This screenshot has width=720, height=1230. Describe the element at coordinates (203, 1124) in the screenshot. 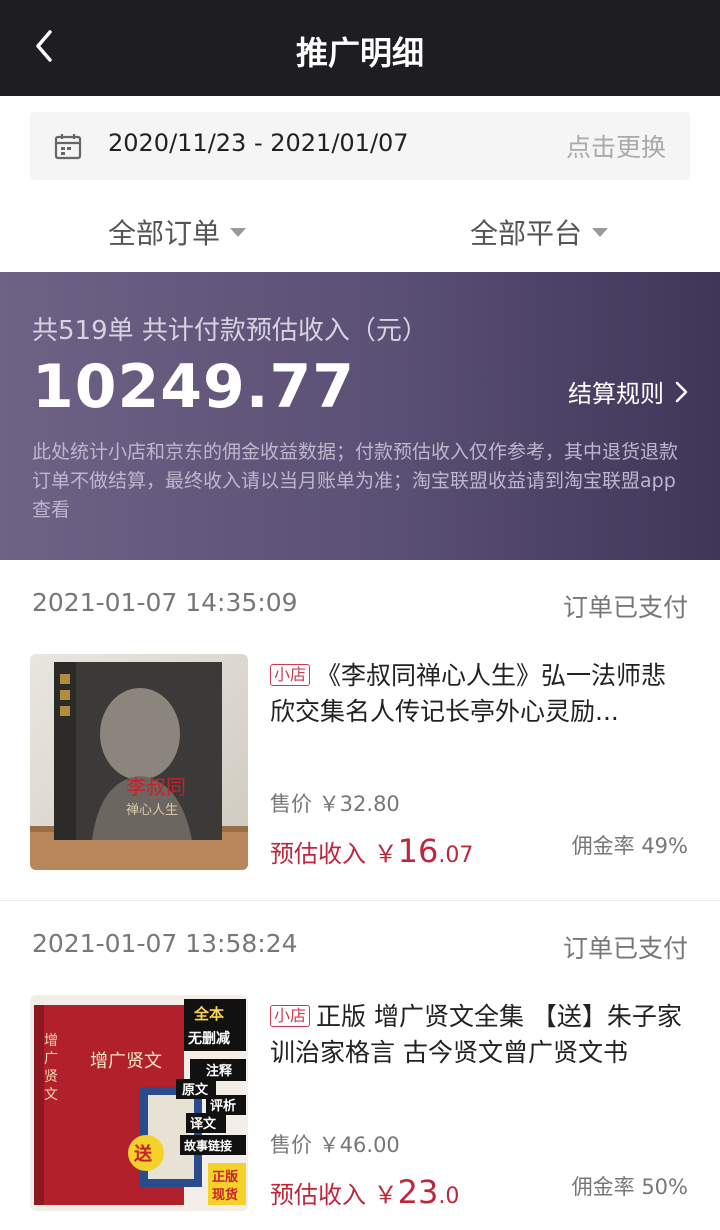

I see `cover-badge-text: 译文` at that location.